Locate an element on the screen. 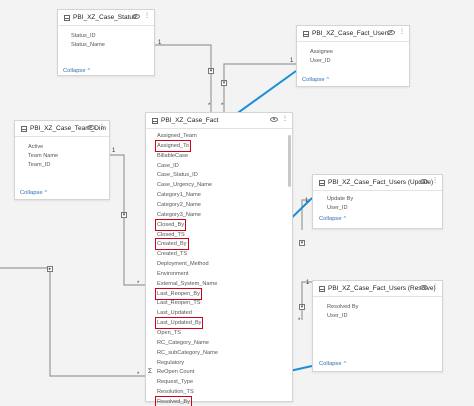 This screenshot has height=406, width=474. field-item: RC_Category_Name is located at coordinates (183, 343).